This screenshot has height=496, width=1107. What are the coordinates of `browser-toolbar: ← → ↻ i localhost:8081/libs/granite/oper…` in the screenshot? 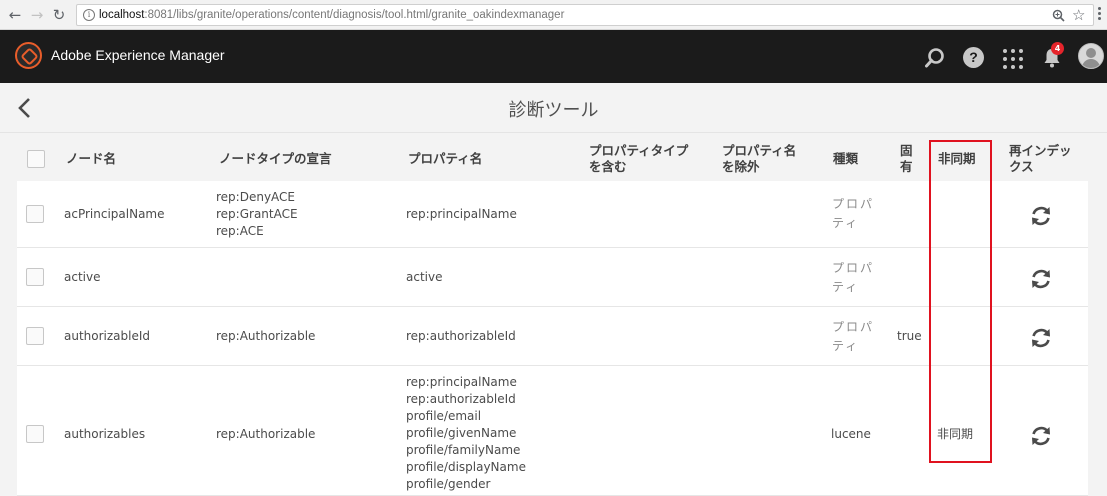 It's located at (553, 15).